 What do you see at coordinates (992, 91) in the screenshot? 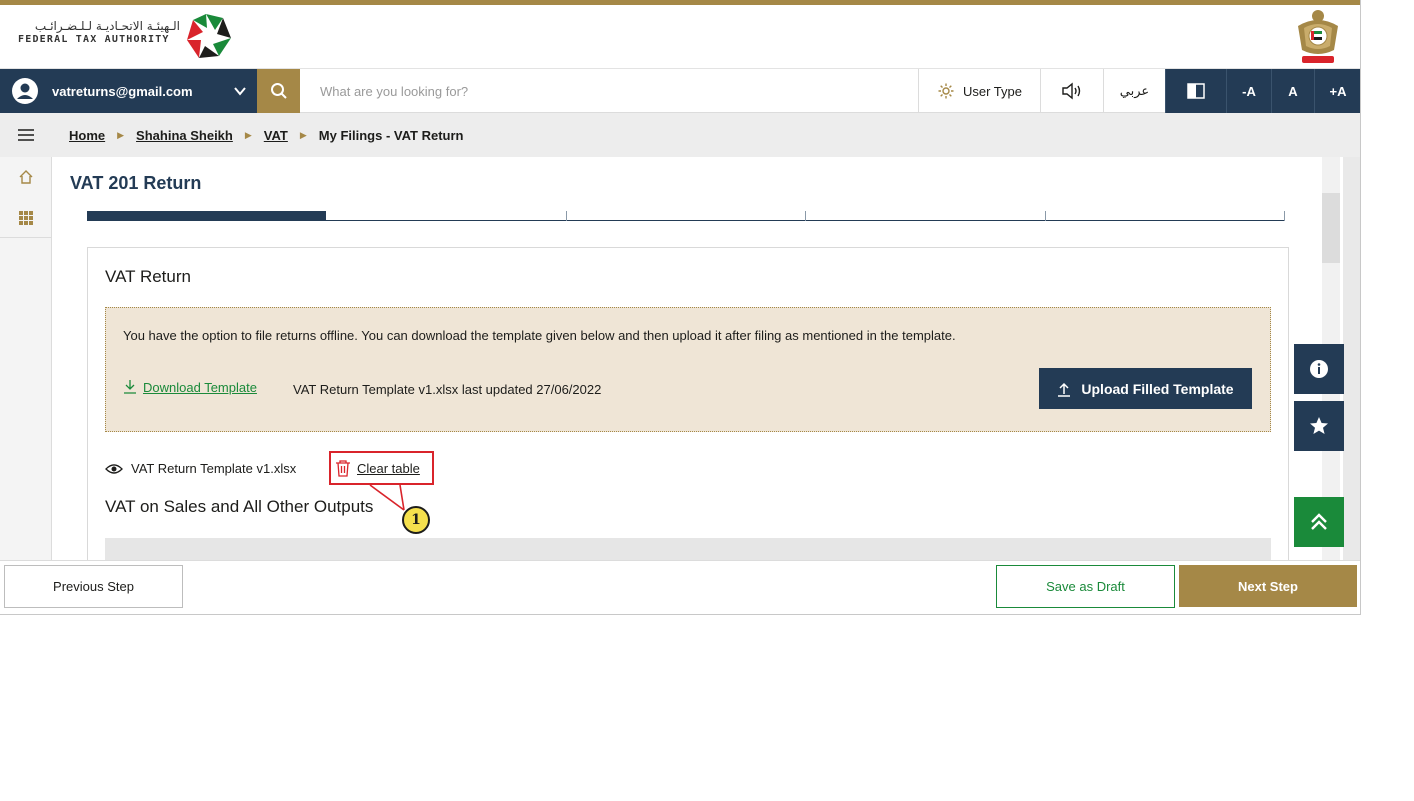
I see `user-type-label: User Type` at bounding box center [992, 91].